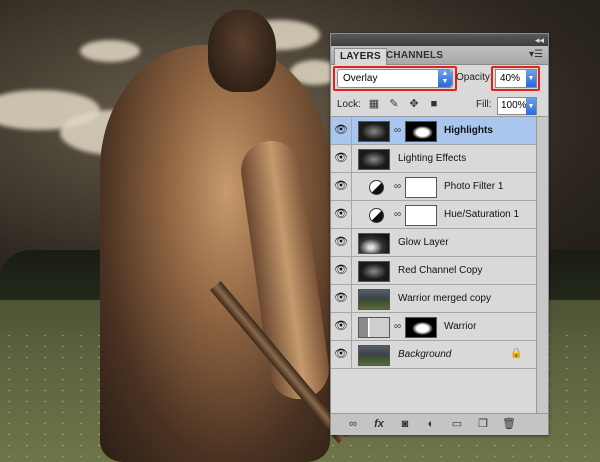  What do you see at coordinates (514, 105) in the screenshot?
I see `fill-value: 100%` at bounding box center [514, 105].